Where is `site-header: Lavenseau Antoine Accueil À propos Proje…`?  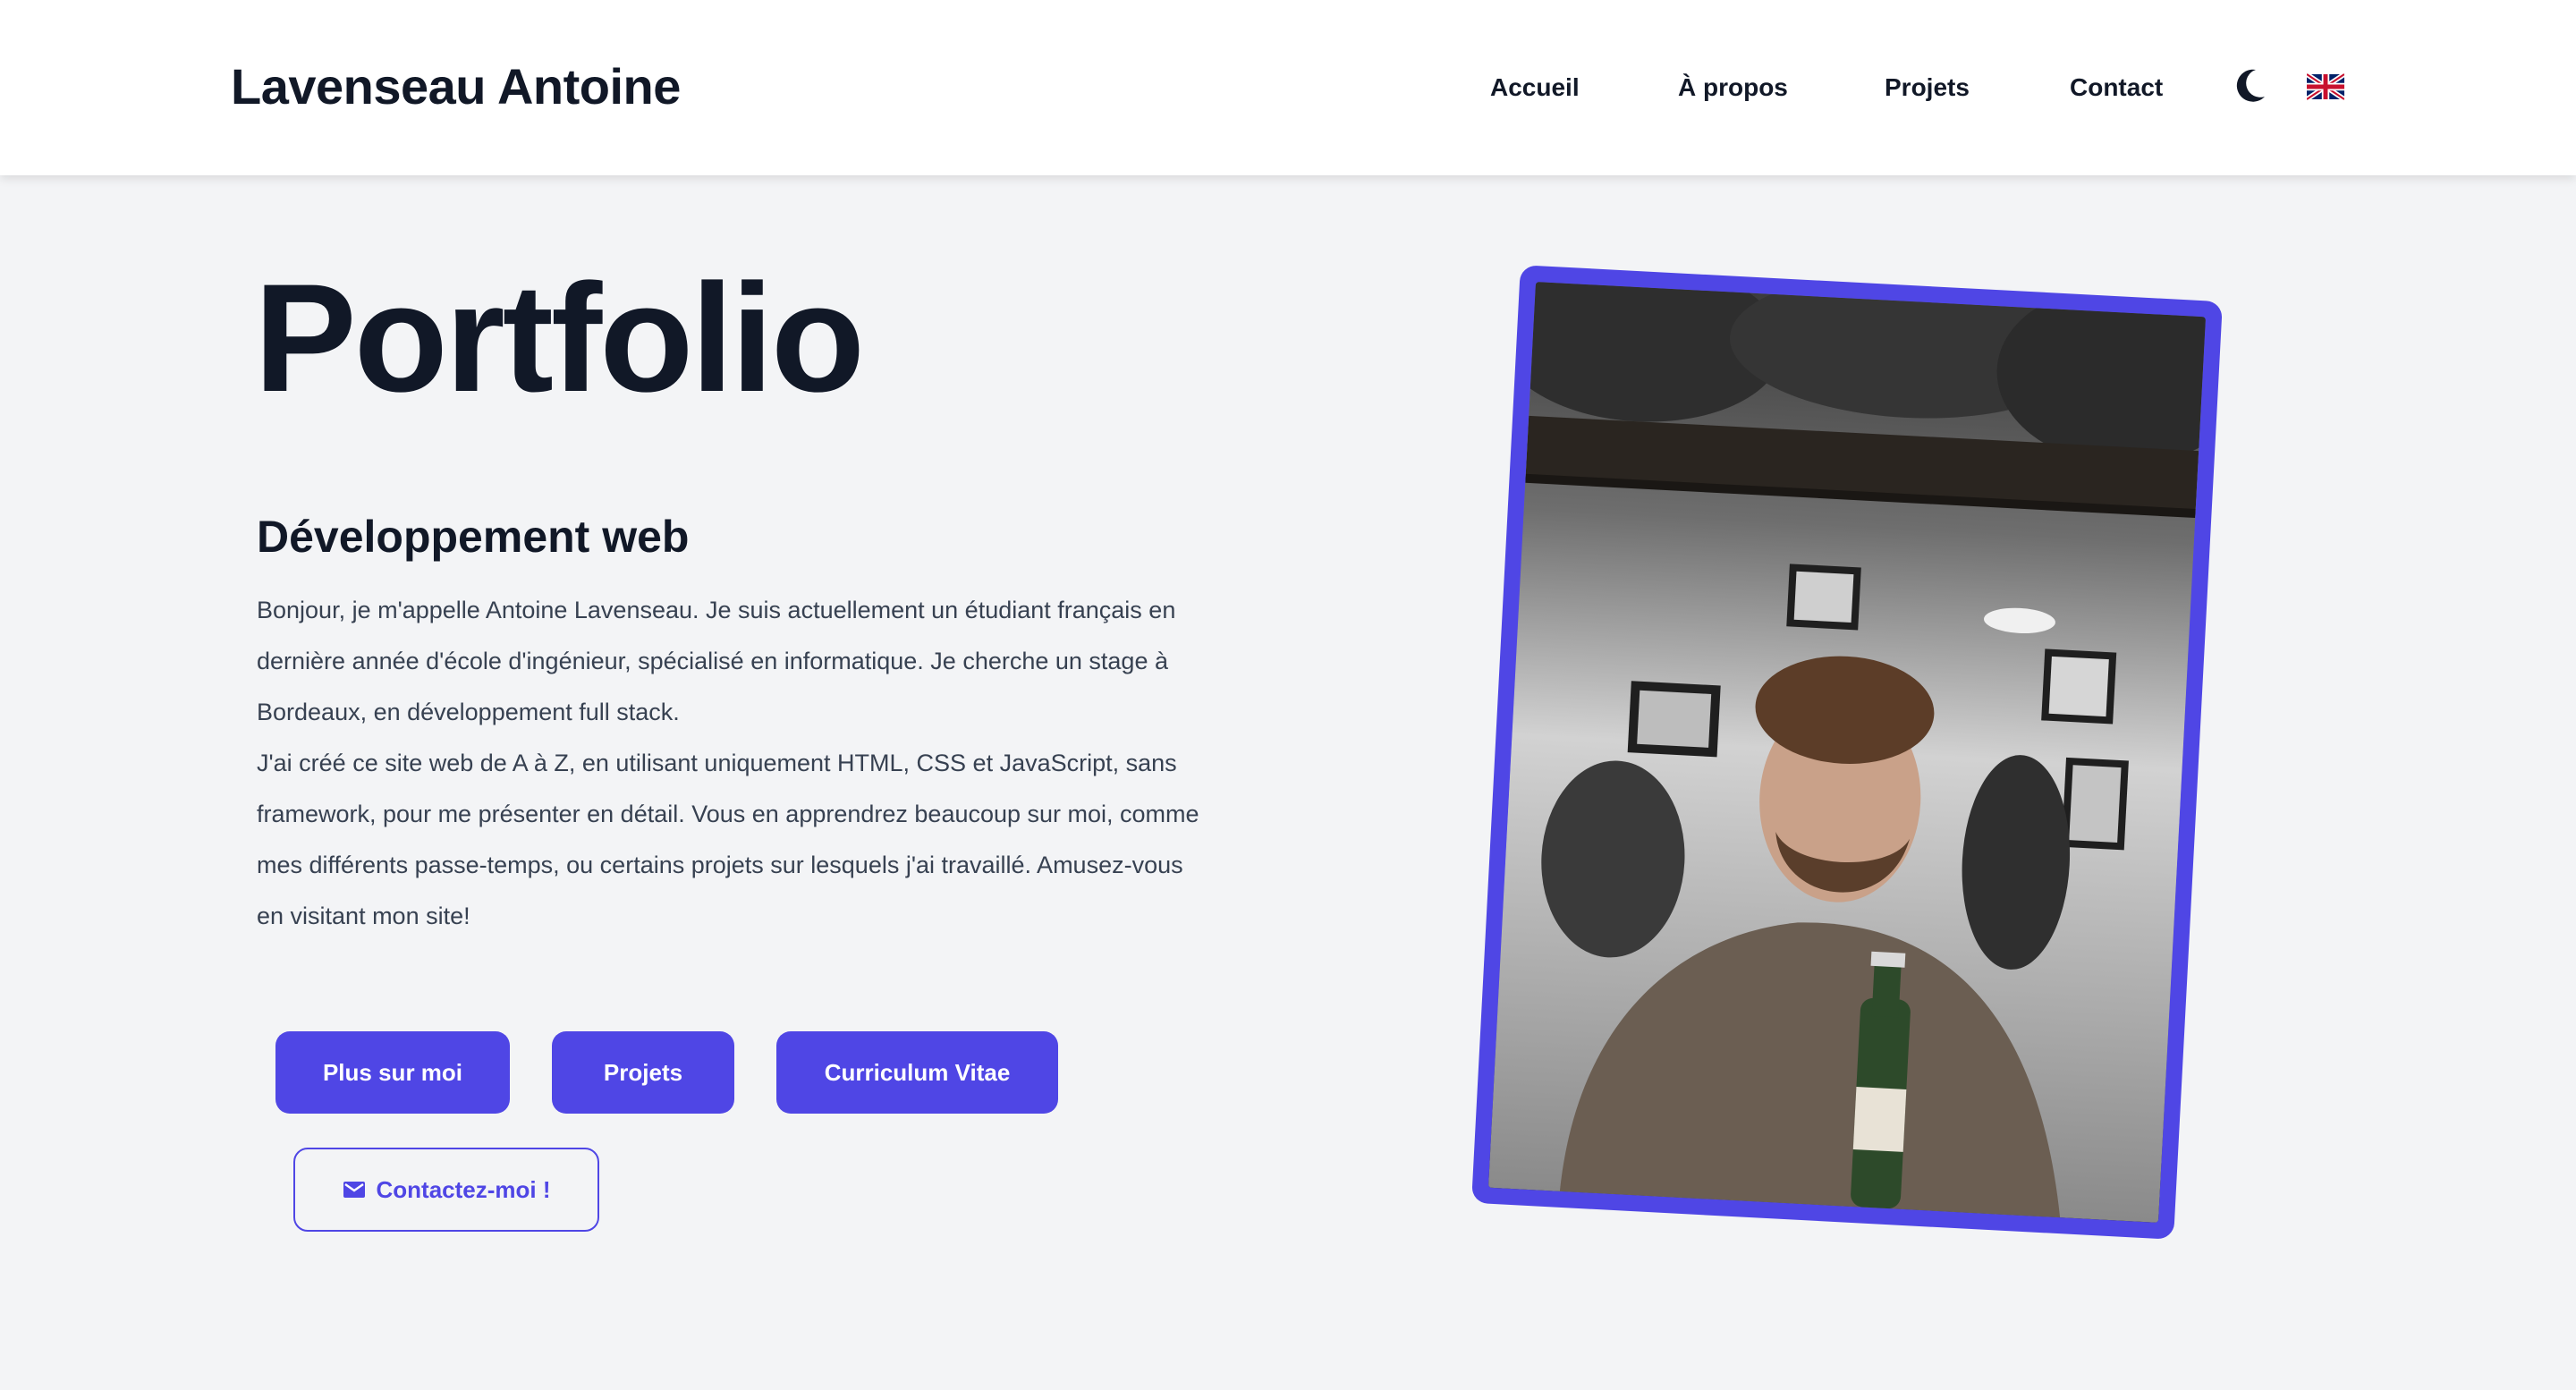 site-header: Lavenseau Antoine Accueil À propos Proje… is located at coordinates (1288, 87).